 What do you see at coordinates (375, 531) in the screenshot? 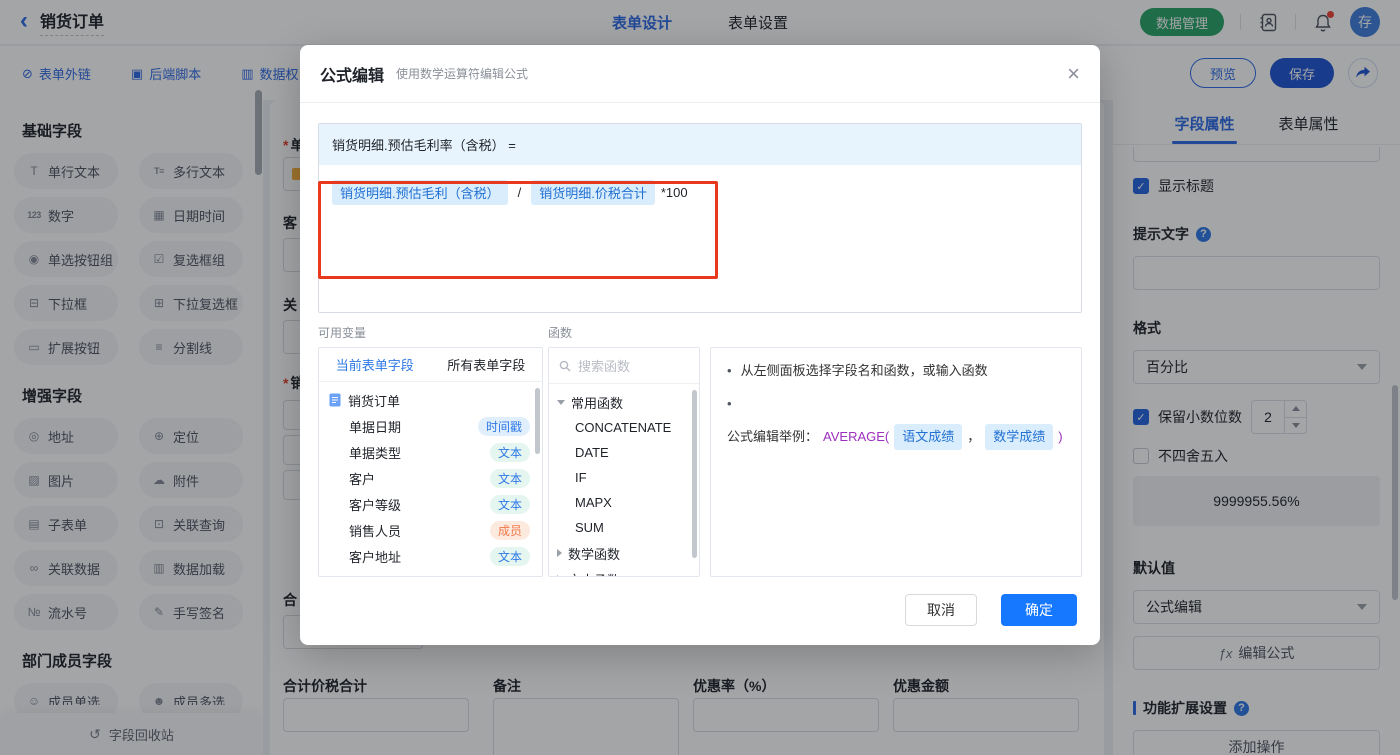
I see `variable-name: 销售人员` at bounding box center [375, 531].